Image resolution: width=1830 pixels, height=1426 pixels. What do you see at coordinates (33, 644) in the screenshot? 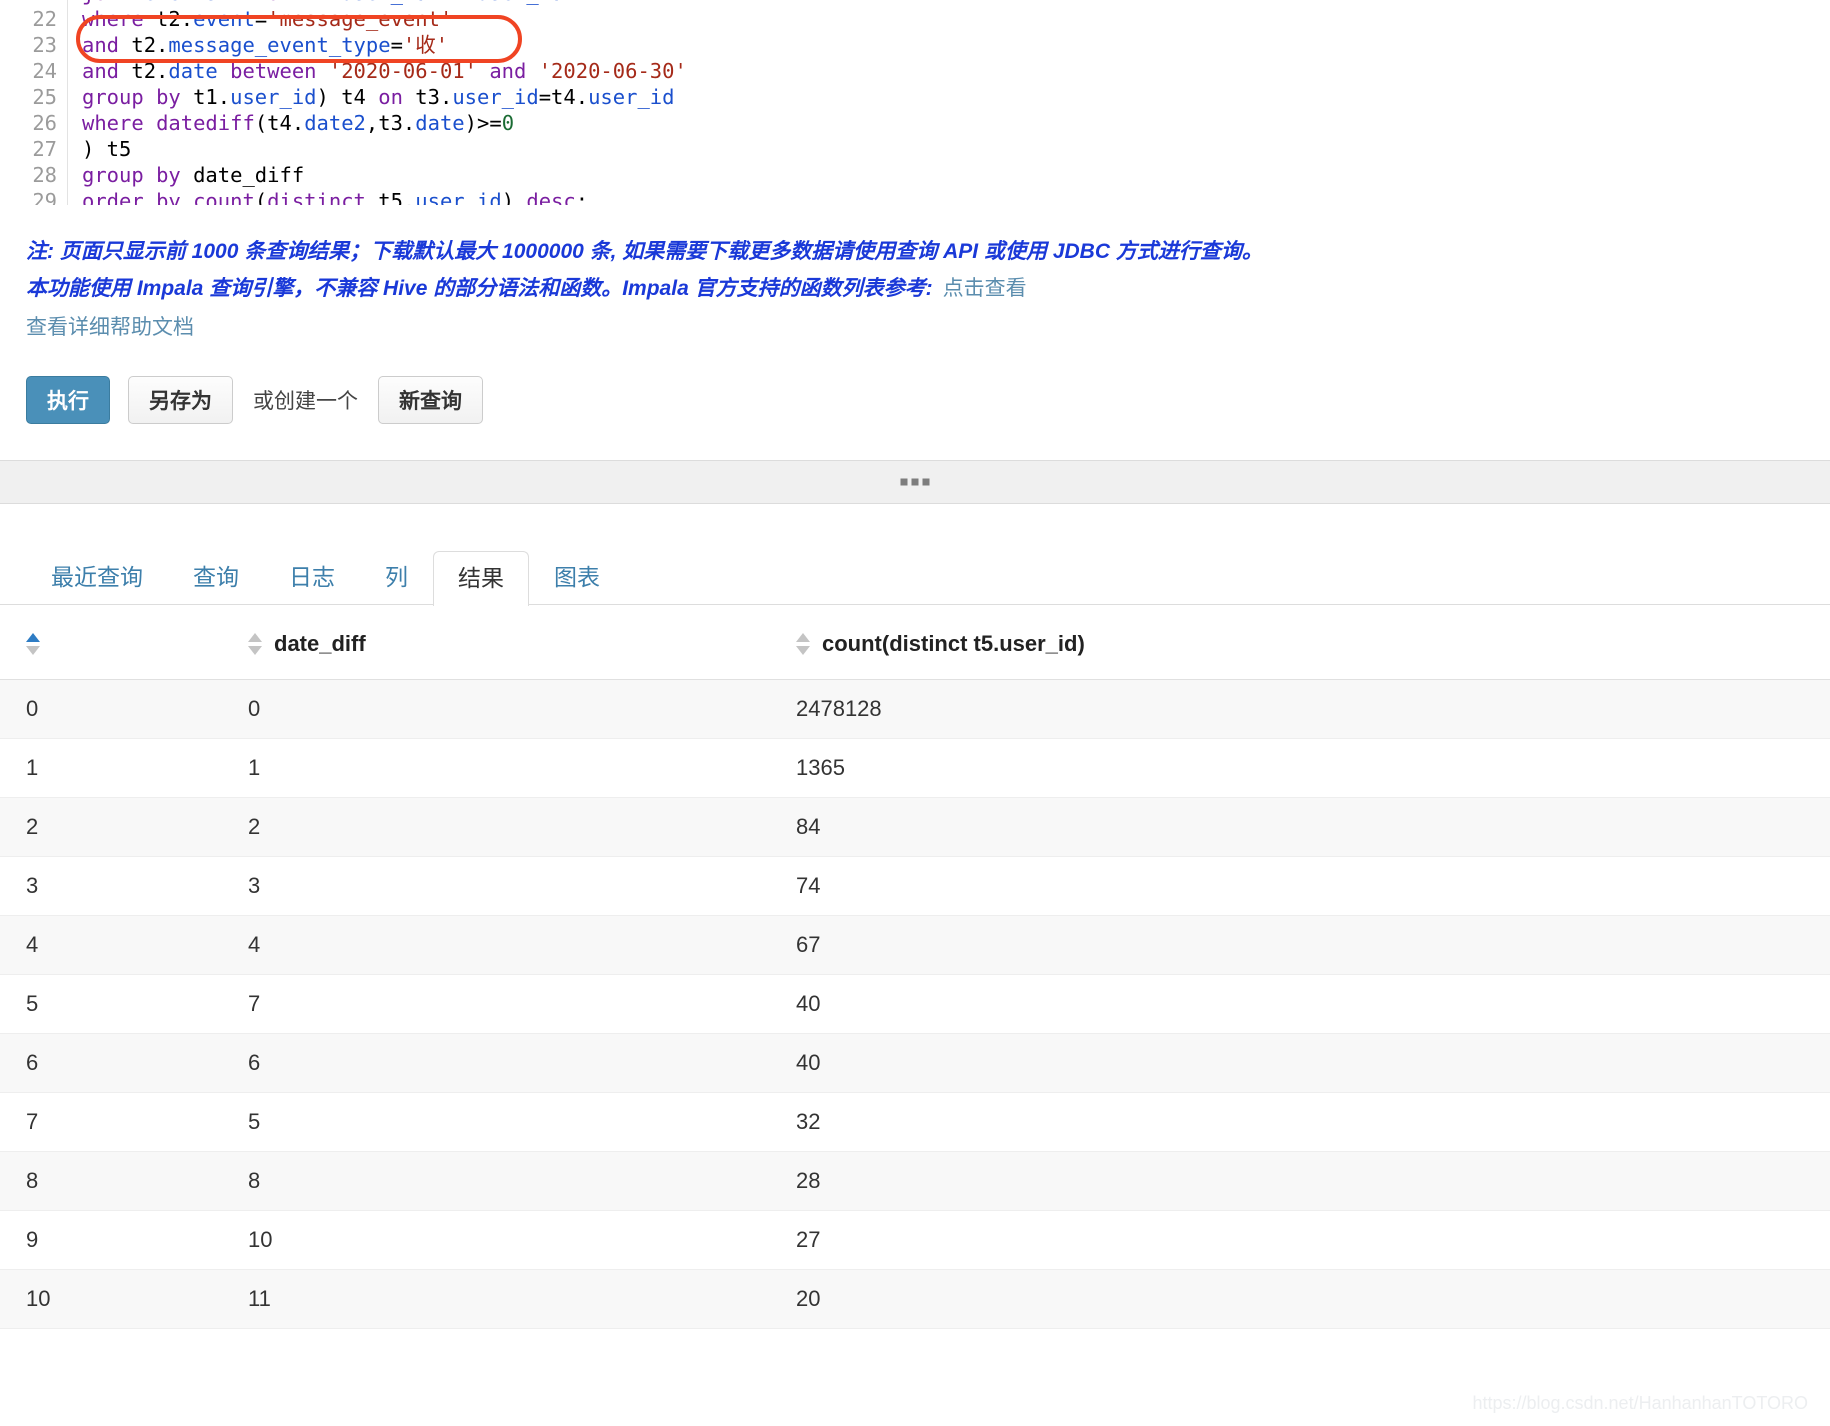
I see `sort-ascending-icon` at bounding box center [33, 644].